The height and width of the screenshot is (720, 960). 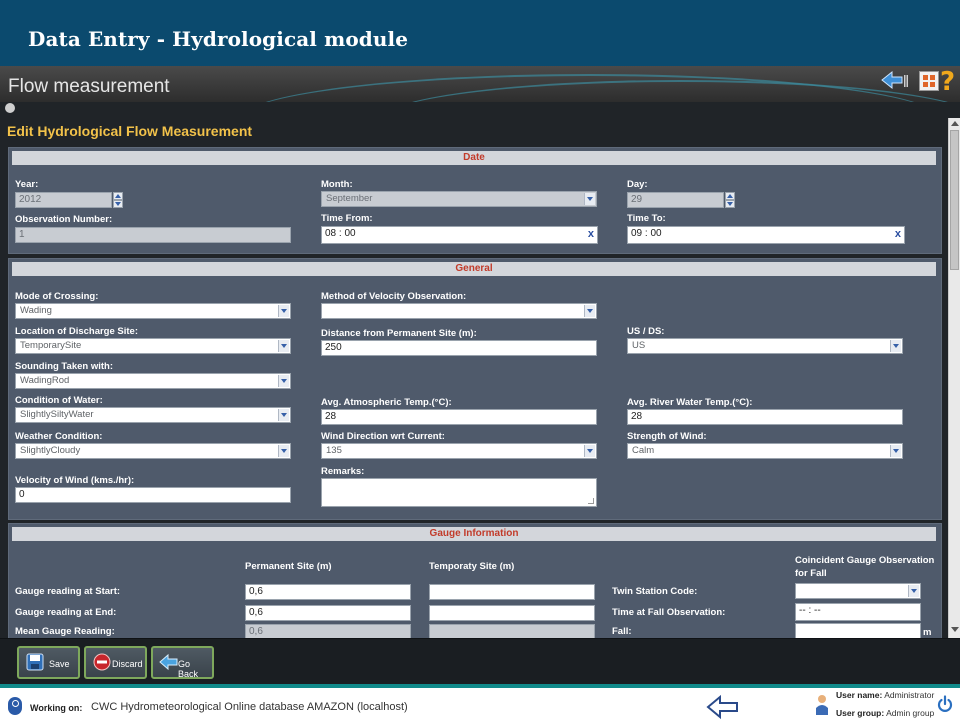 I want to click on scroll-up-icon, so click(x=955, y=123).